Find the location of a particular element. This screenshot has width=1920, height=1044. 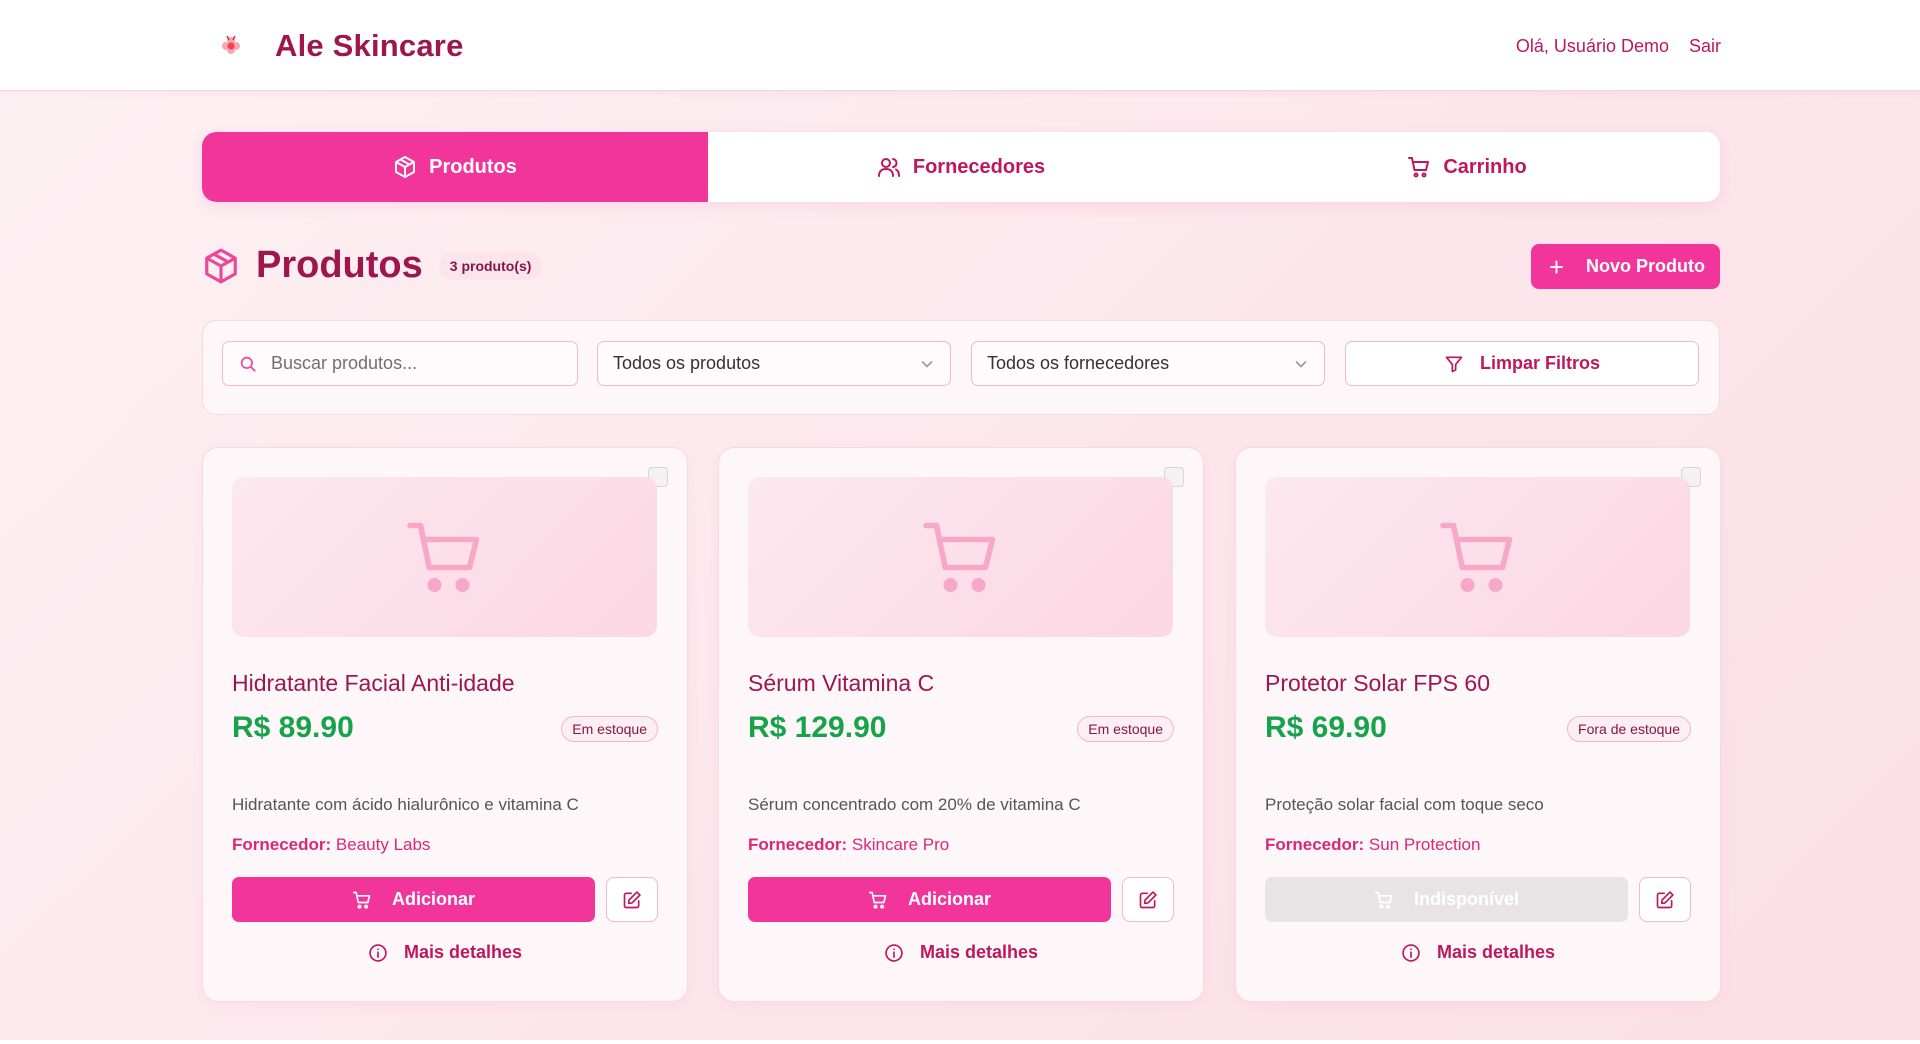

count-badge: 3 produto(s) is located at coordinates (490, 265).